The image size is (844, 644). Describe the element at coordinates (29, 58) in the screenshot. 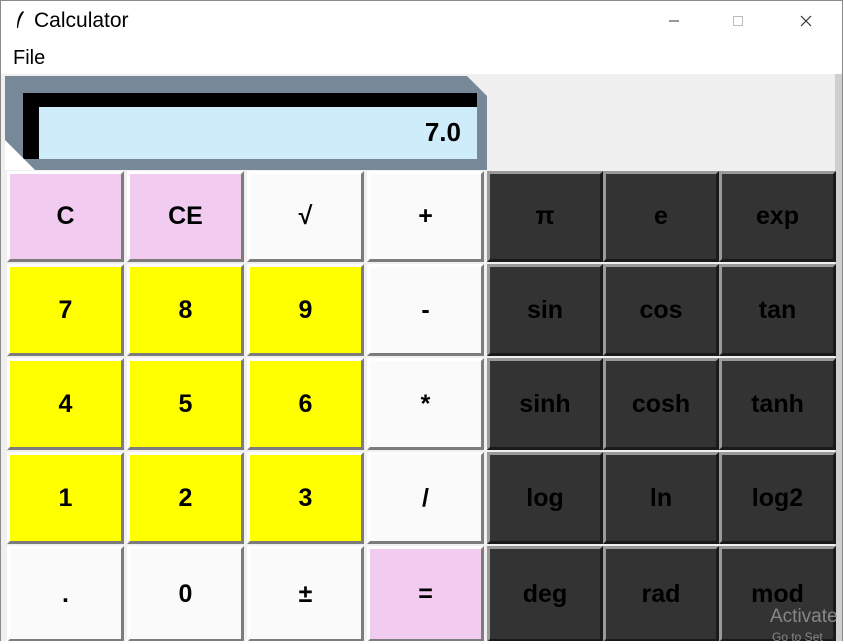

I see `menu-file: File` at that location.